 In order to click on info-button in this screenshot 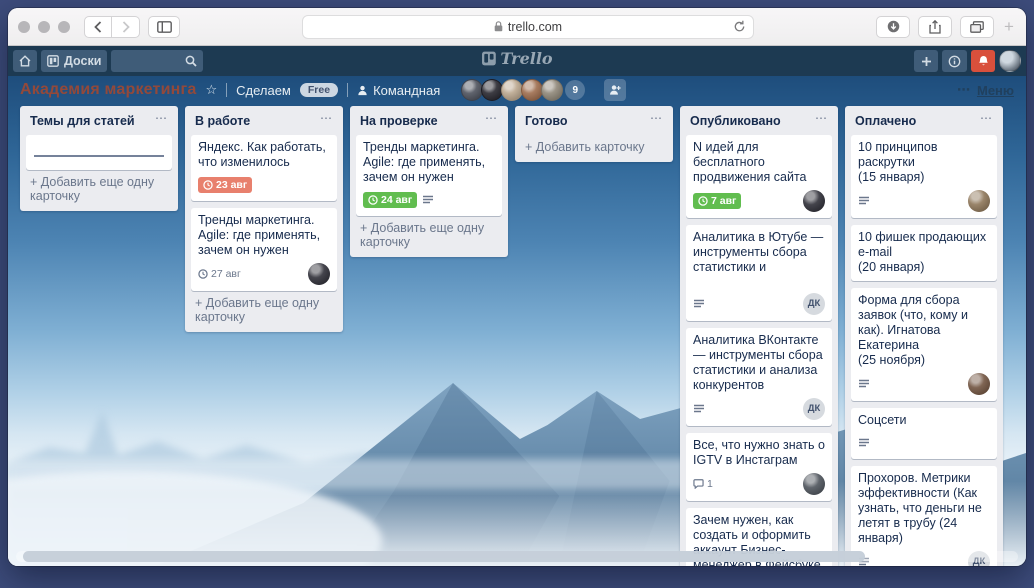, I will do `click(954, 61)`.